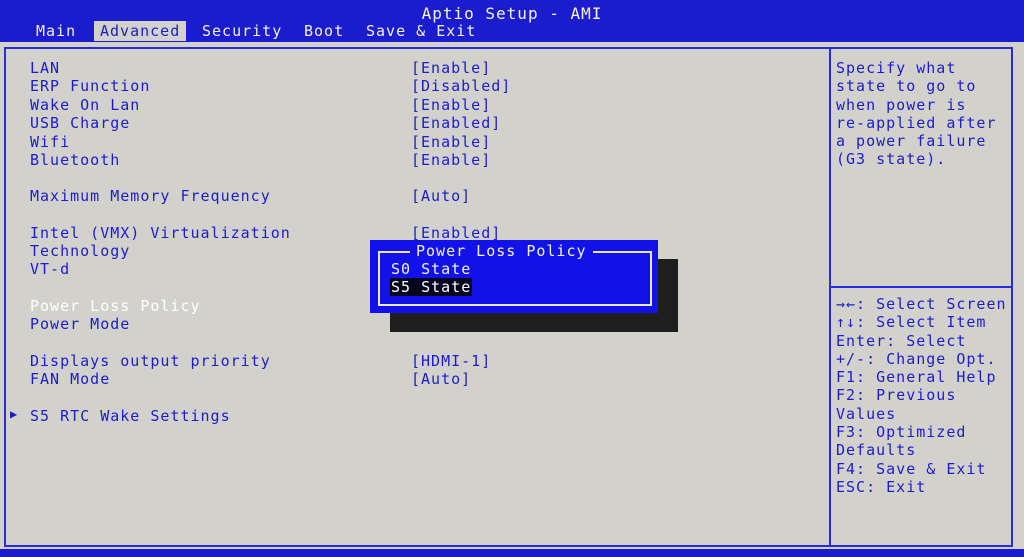  What do you see at coordinates (881, 486) in the screenshot?
I see `key-hint: ESC: Exit` at bounding box center [881, 486].